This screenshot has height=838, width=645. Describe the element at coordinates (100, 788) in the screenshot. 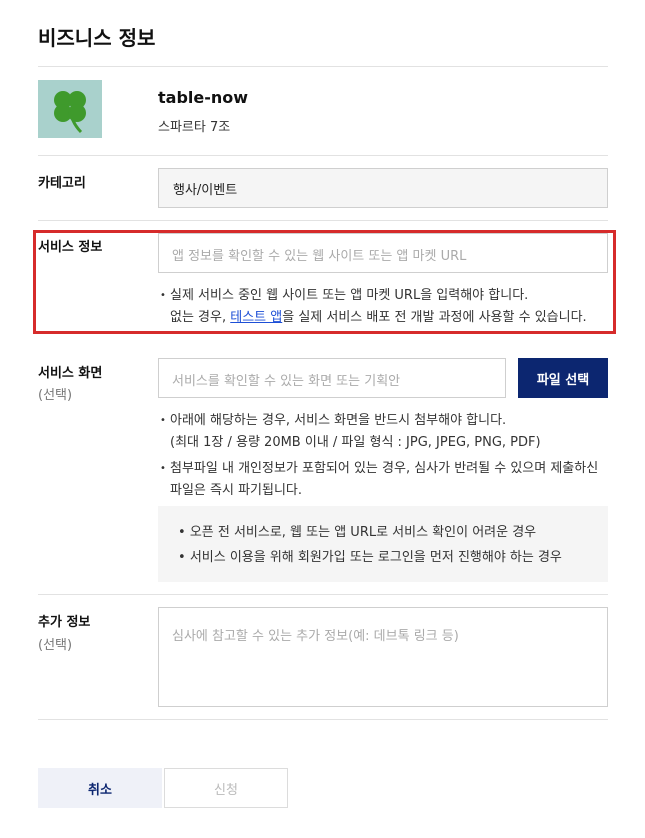

I see `cancel-button: 취소` at that location.